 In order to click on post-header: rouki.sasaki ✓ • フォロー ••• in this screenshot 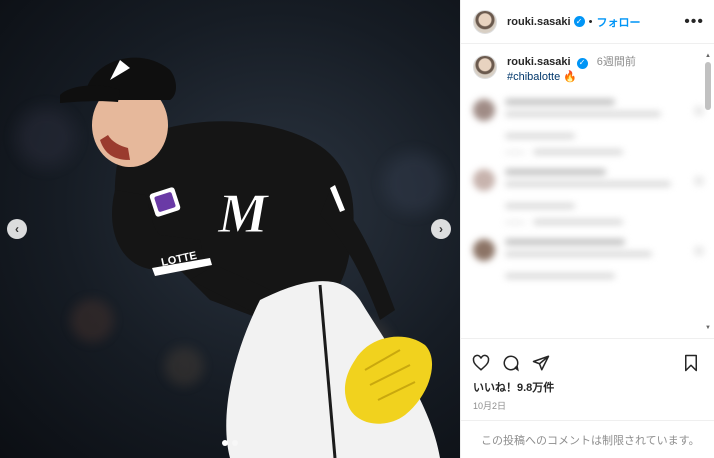, I will do `click(587, 22)`.